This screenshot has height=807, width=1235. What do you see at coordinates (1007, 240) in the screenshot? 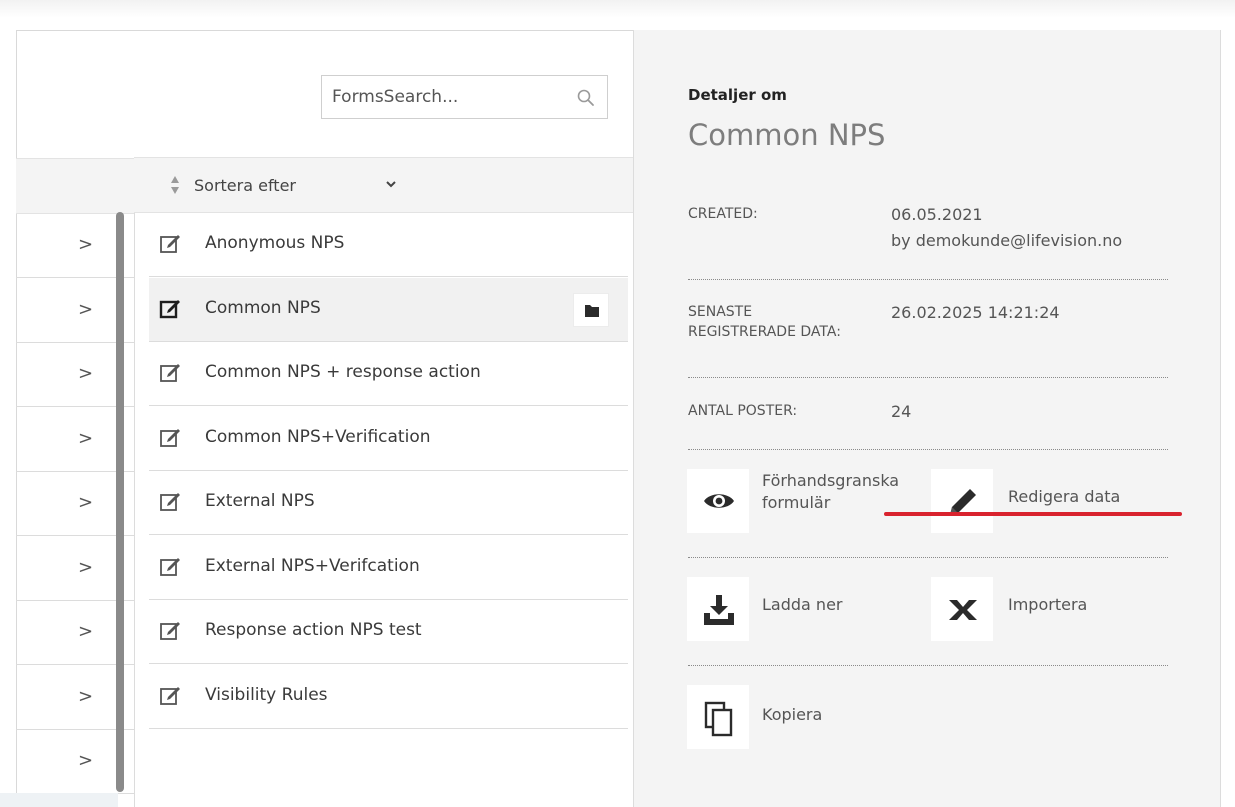
I see `created-by: by demokunde@lifevision.no` at bounding box center [1007, 240].